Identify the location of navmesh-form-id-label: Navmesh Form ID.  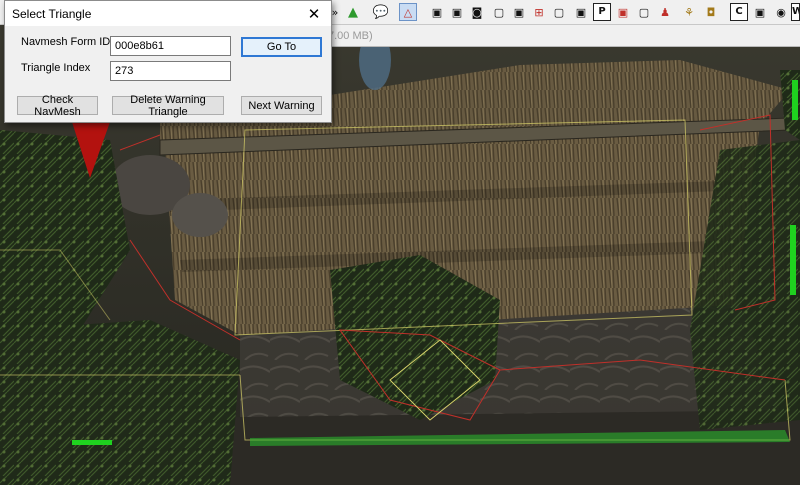
(66, 42).